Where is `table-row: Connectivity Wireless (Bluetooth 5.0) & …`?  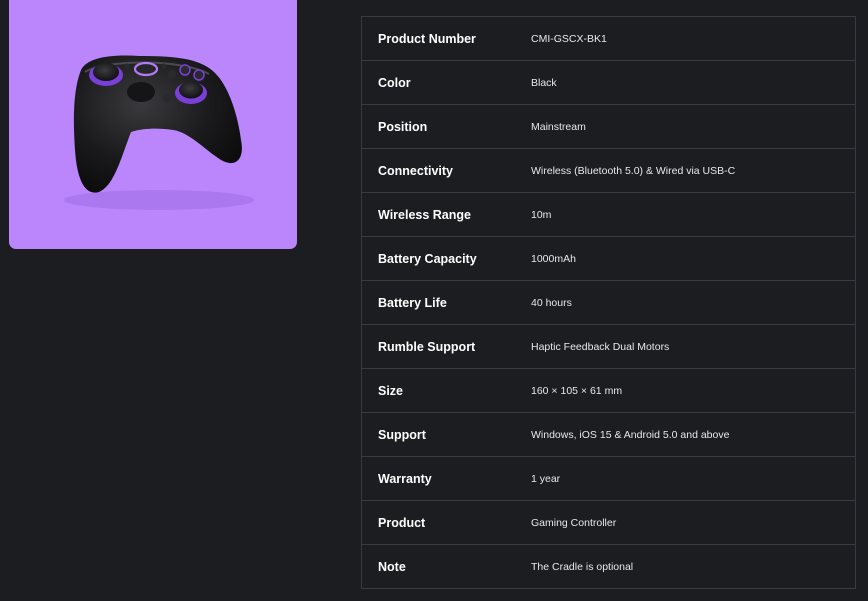
table-row: Connectivity Wireless (Bluetooth 5.0) & … is located at coordinates (608, 170).